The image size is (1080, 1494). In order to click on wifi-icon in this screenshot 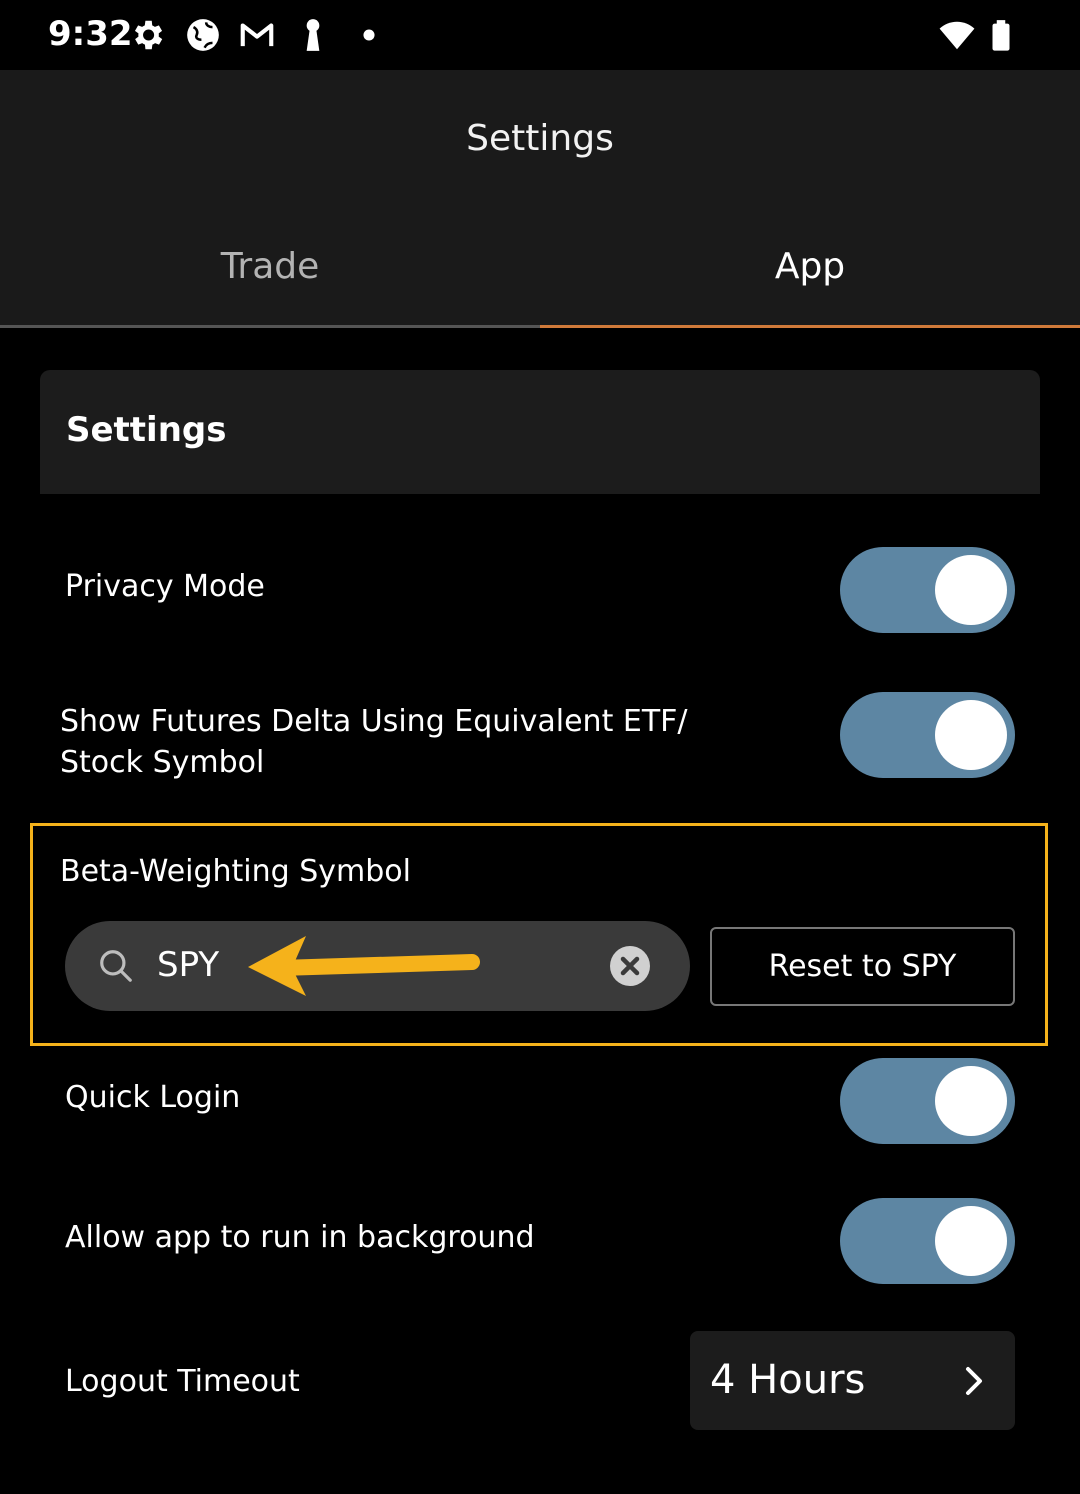, I will do `click(957, 35)`.